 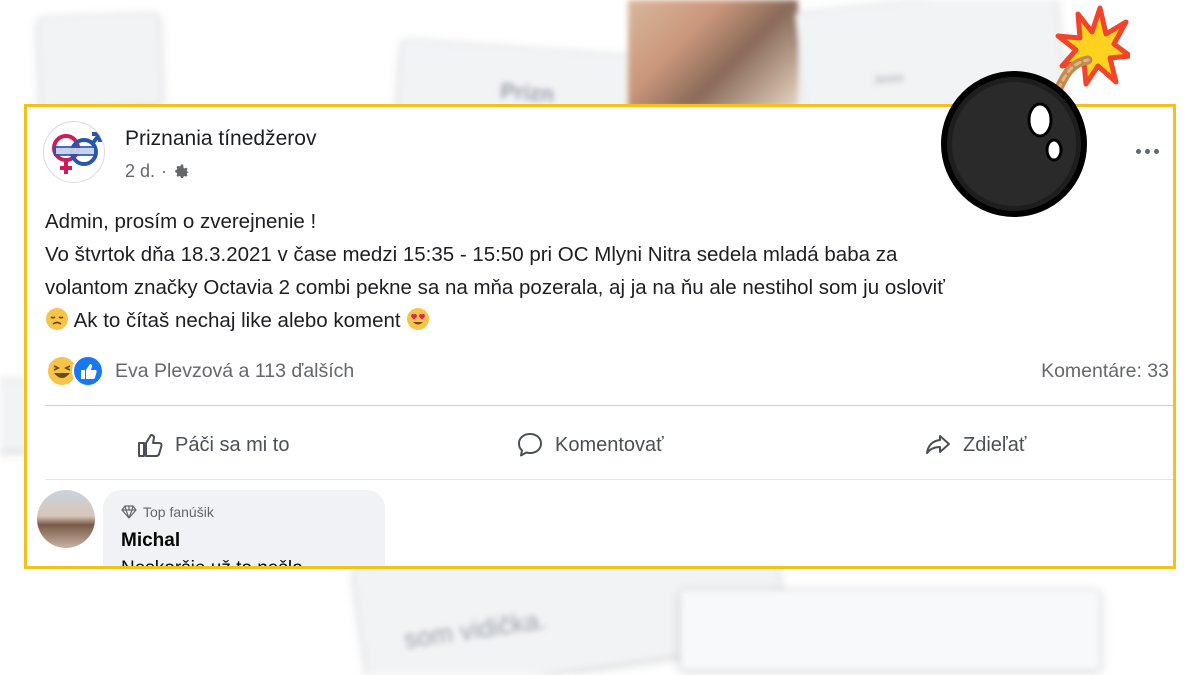 I want to click on share-label: Zdieľať, so click(x=995, y=444).